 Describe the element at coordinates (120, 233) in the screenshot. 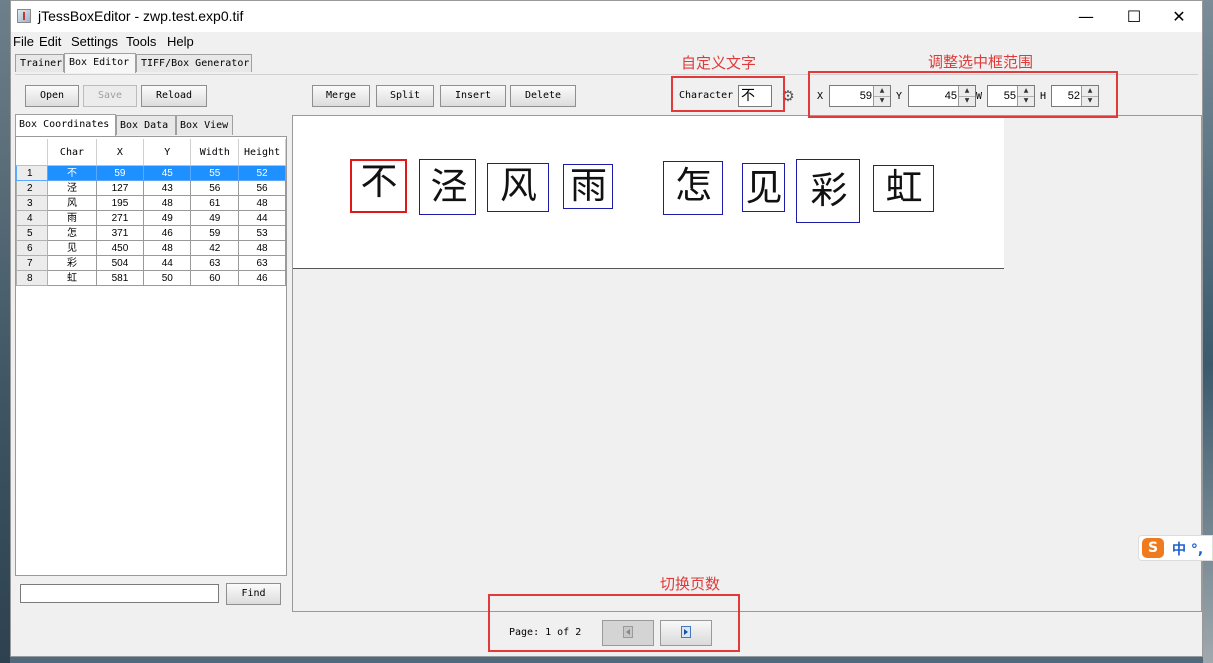

I see `cell-x: 371` at that location.